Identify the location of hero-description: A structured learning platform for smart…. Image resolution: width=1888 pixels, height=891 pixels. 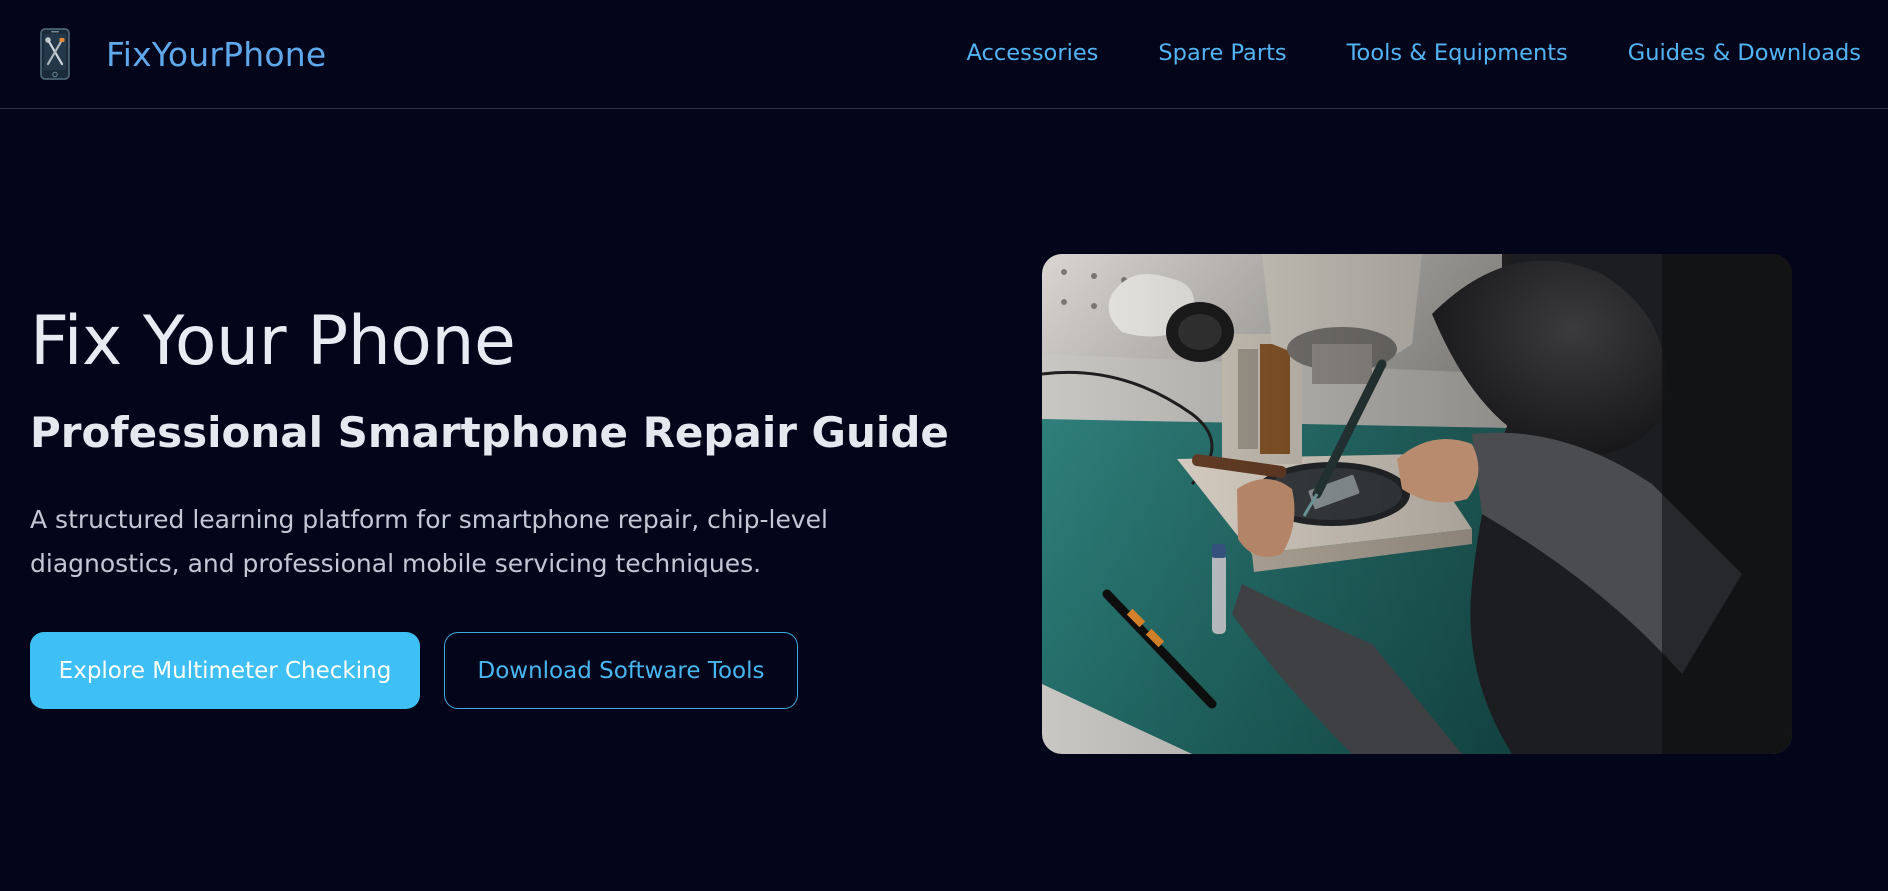
(429, 541).